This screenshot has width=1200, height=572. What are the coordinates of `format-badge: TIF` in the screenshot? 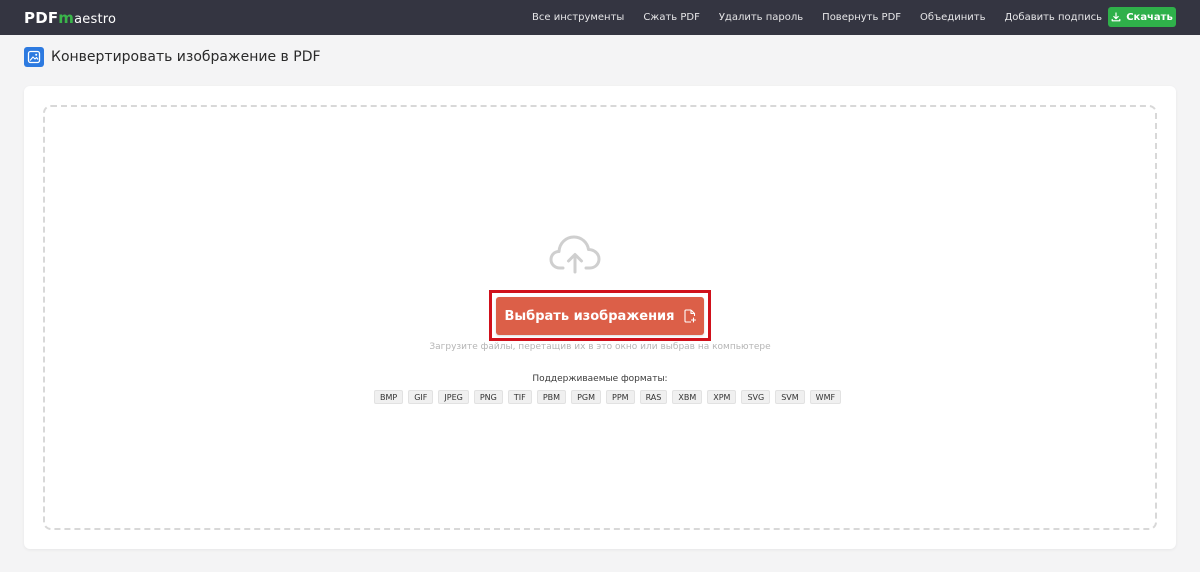 It's located at (519, 397).